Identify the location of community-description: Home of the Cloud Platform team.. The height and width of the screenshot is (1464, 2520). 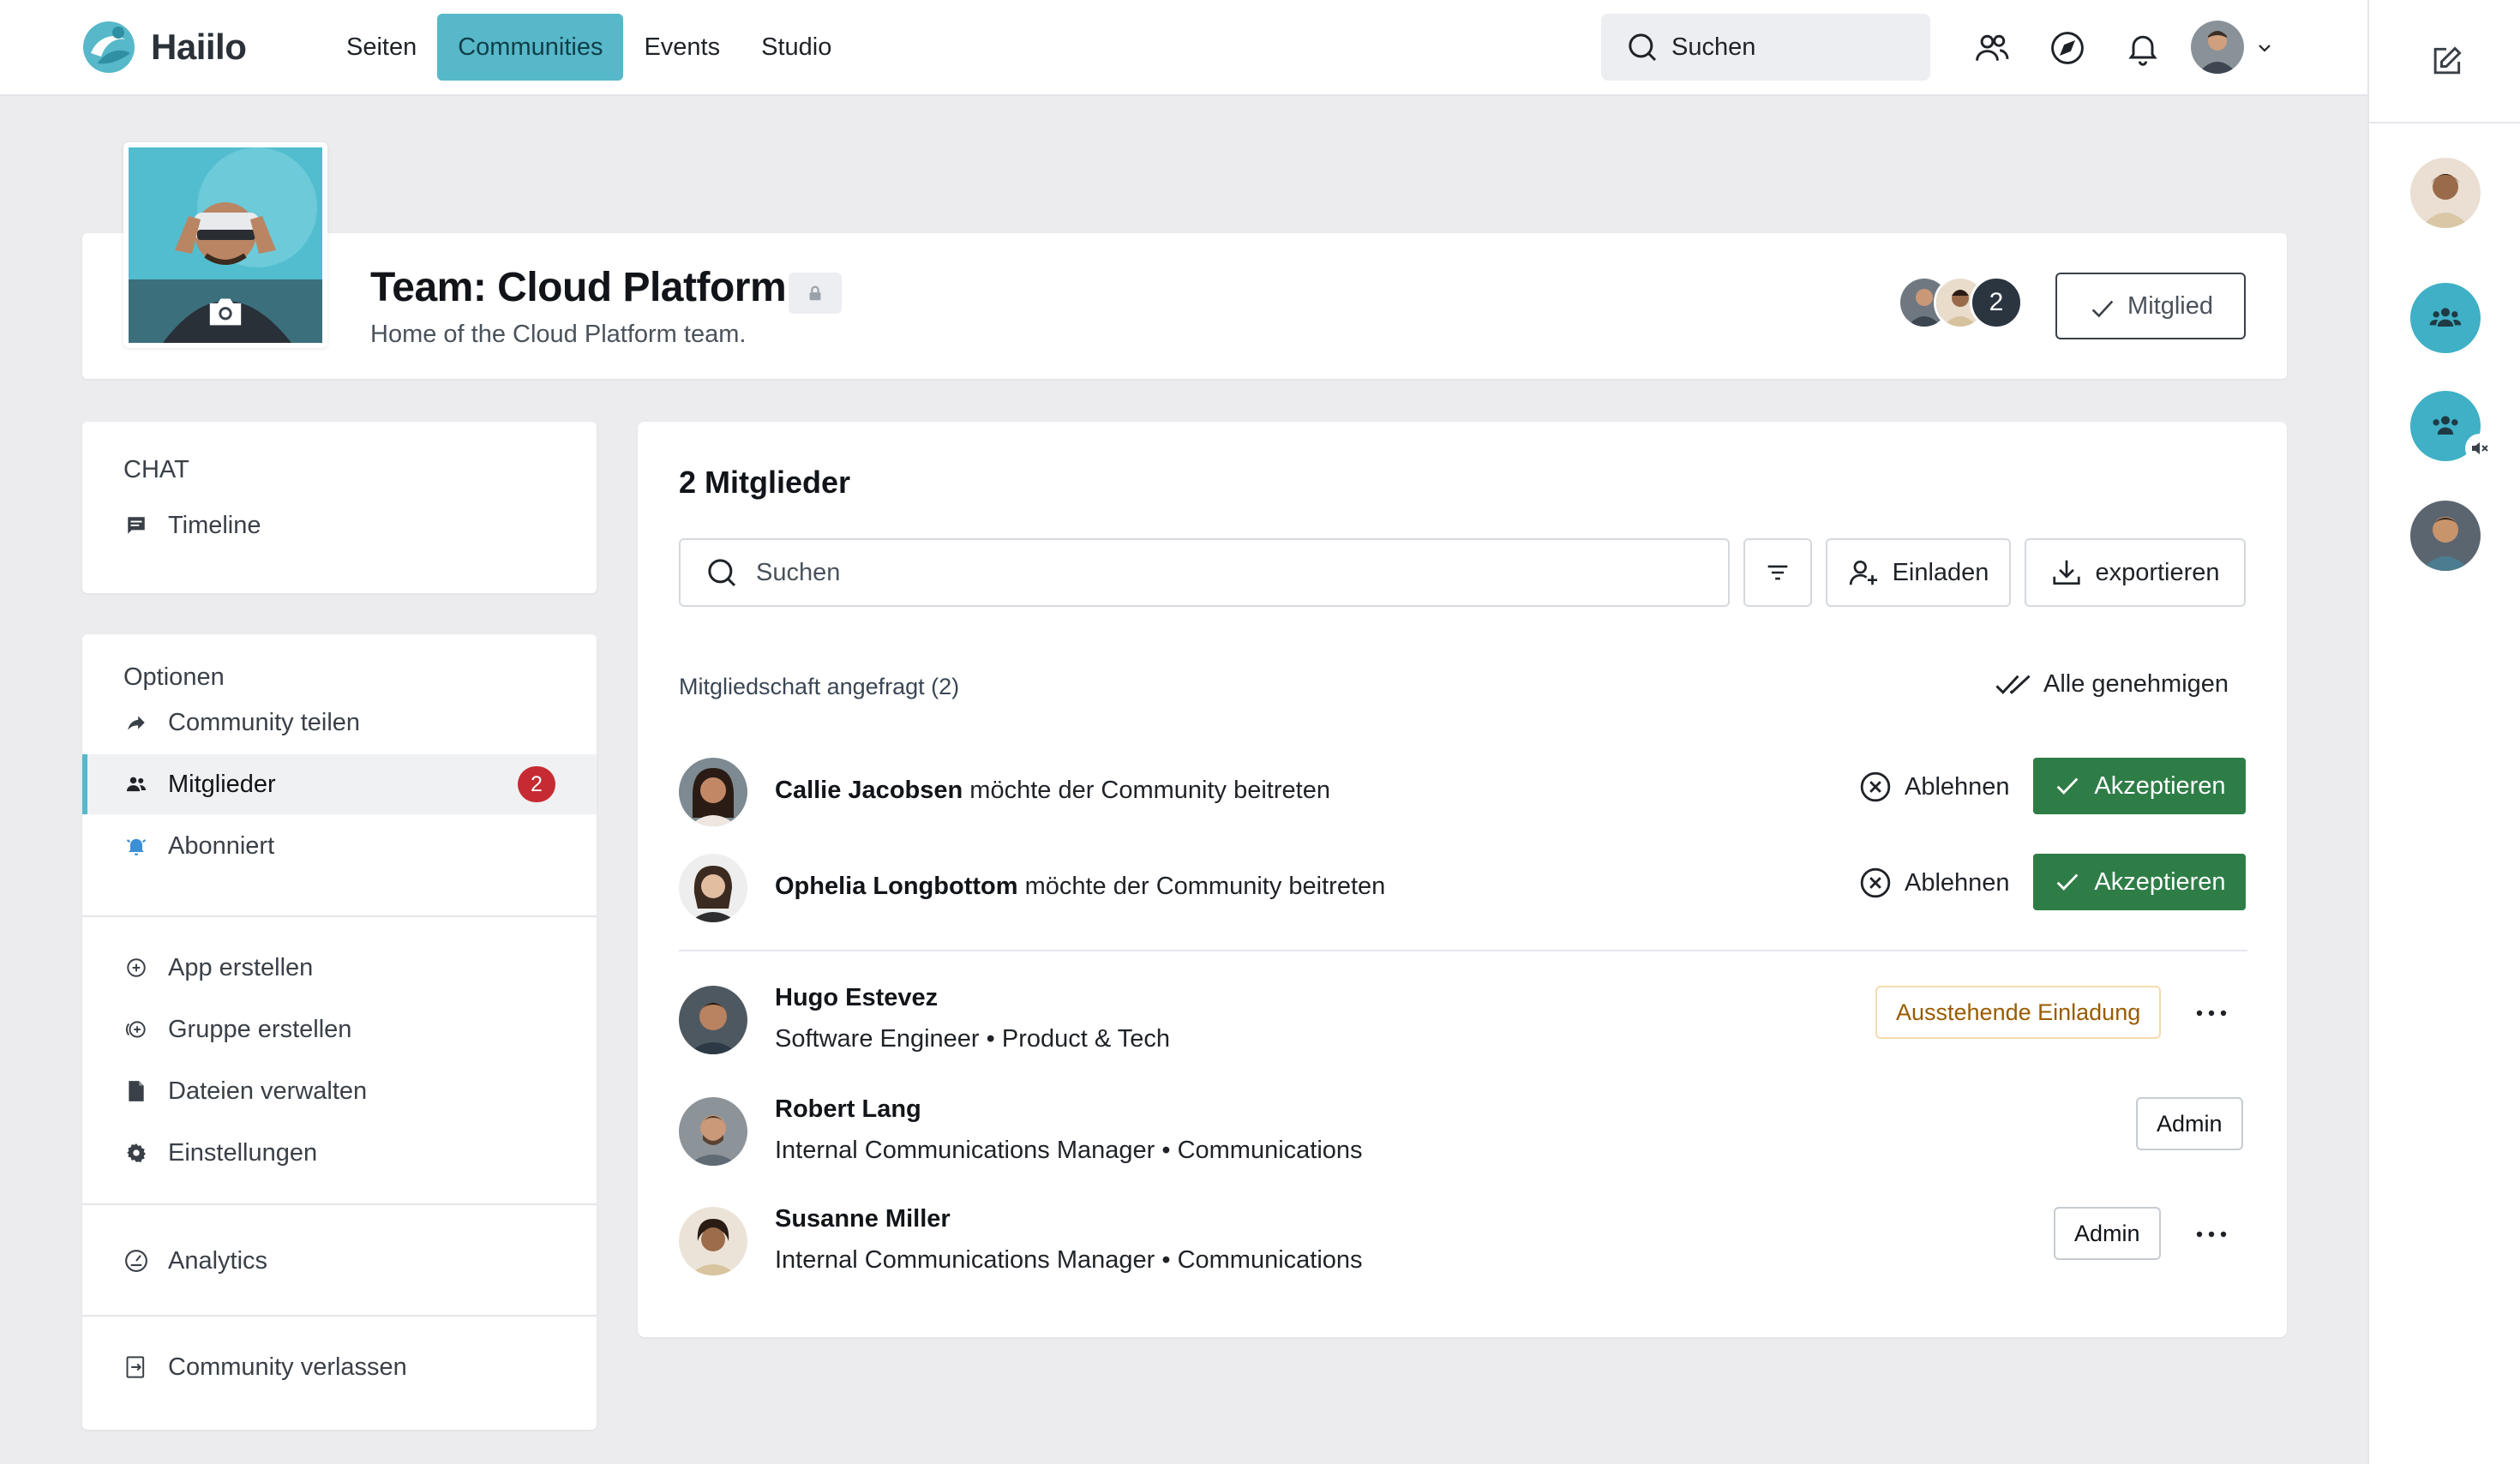
(558, 334).